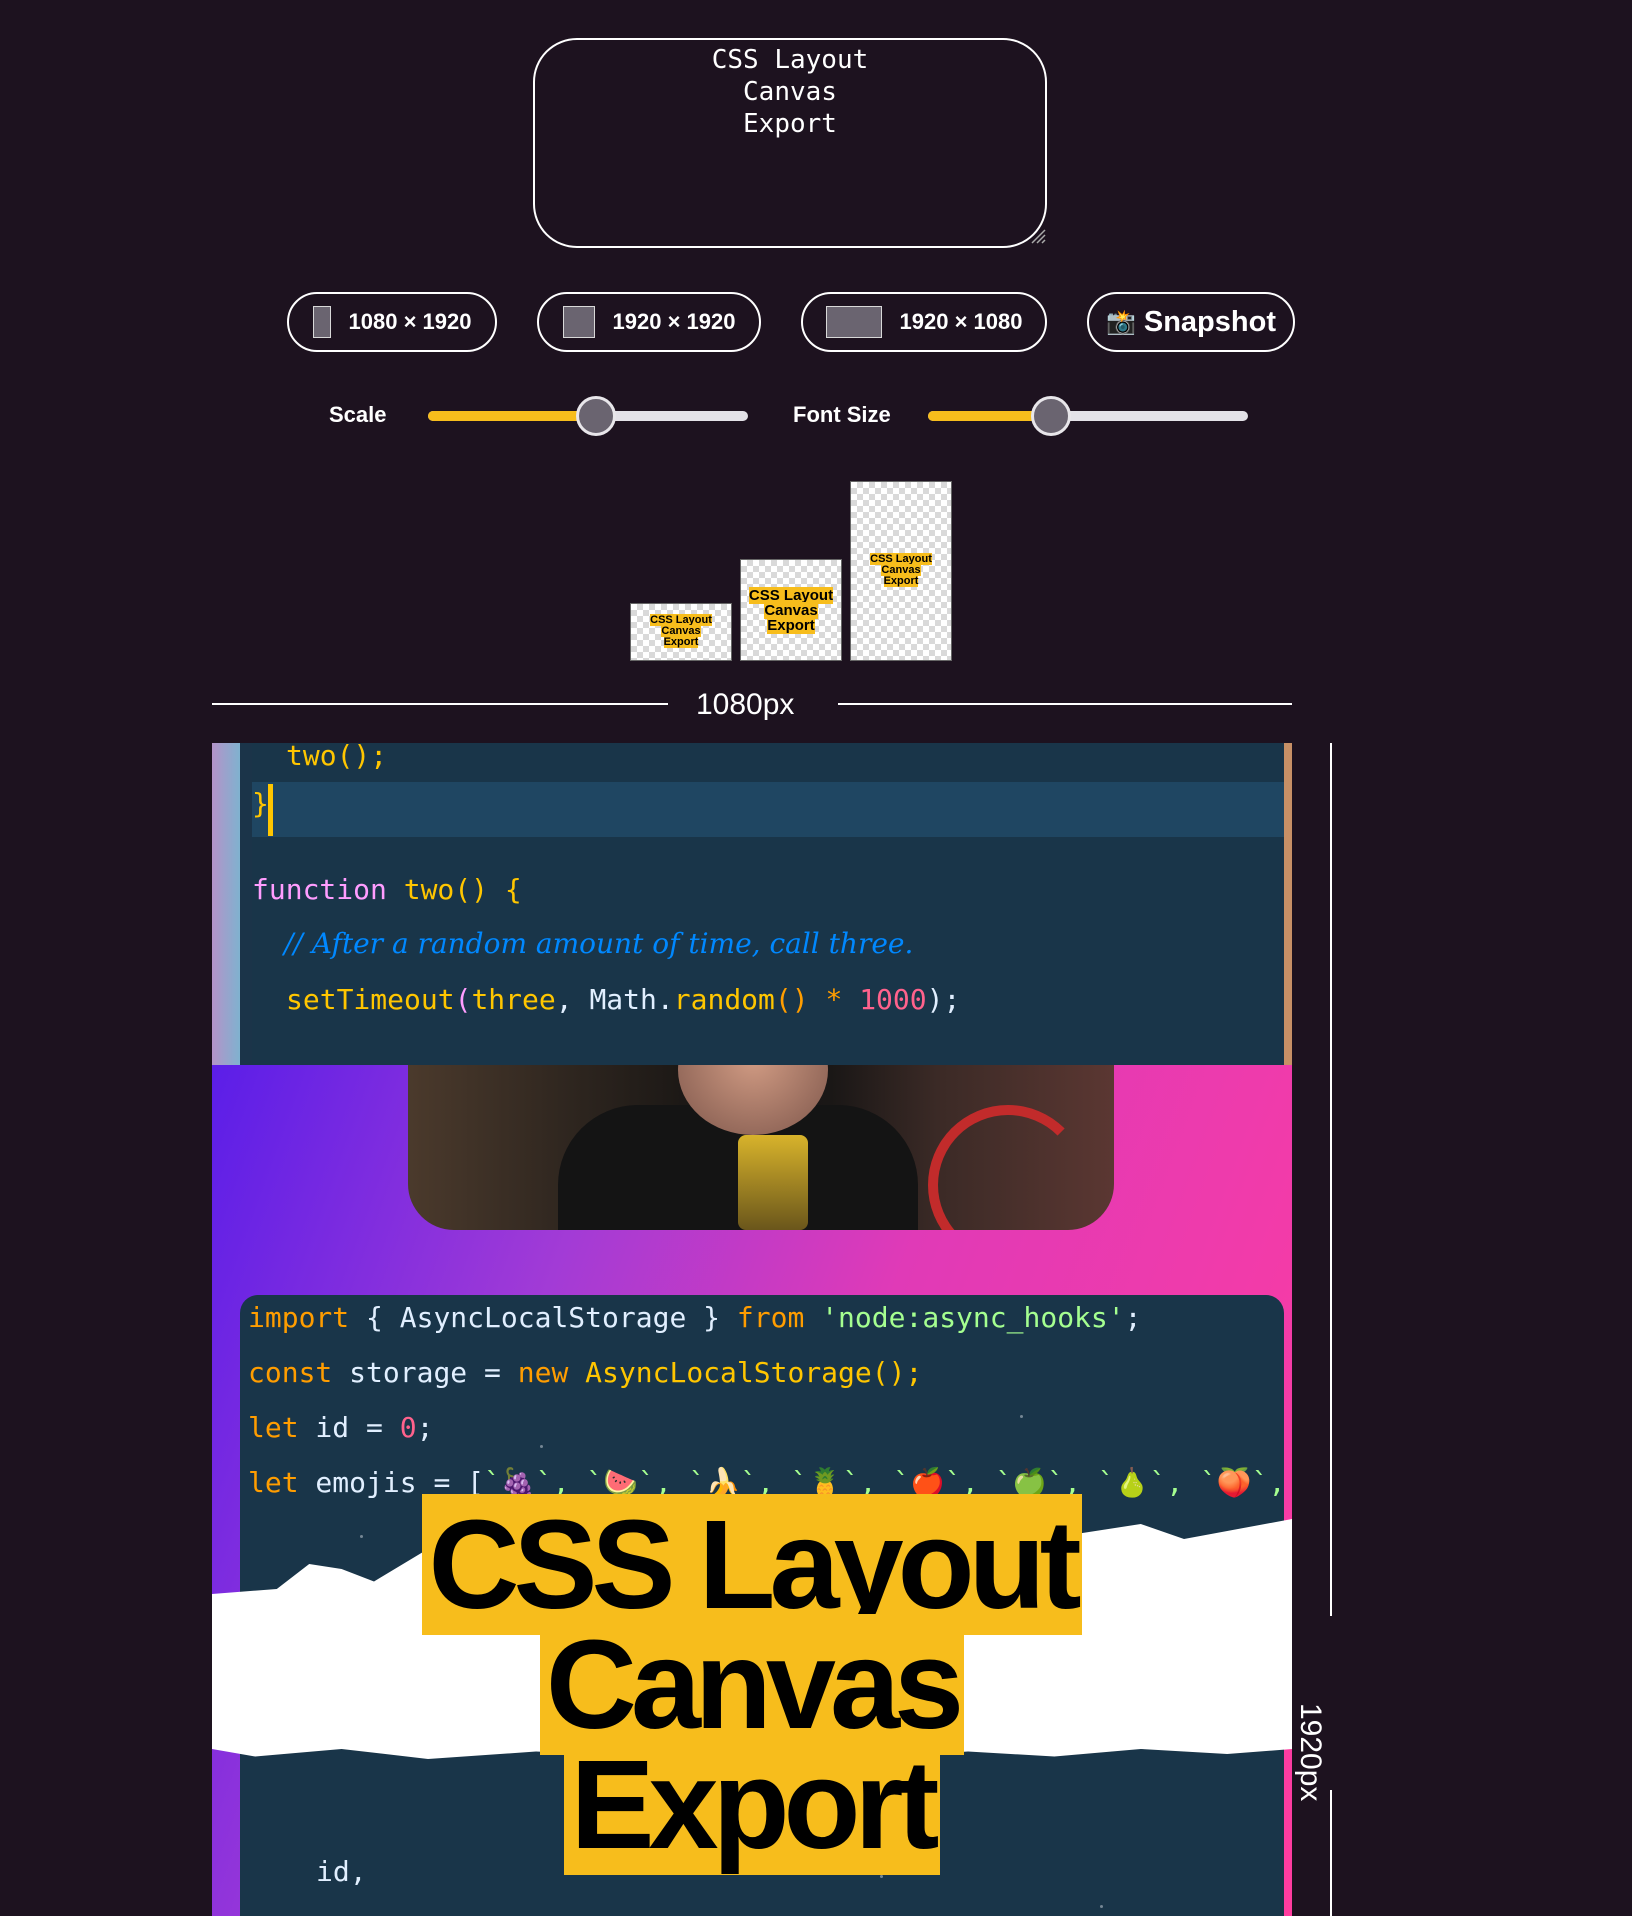  What do you see at coordinates (752, 1564) in the screenshot?
I see `headline-line-1: CSS Layout` at bounding box center [752, 1564].